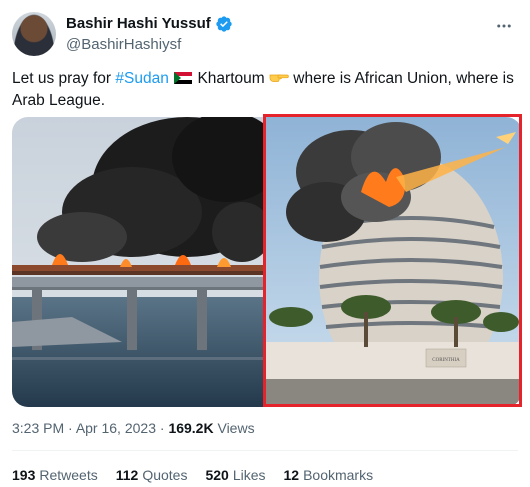 The image size is (530, 487). I want to click on bookmarks-count: 12, so click(291, 475).